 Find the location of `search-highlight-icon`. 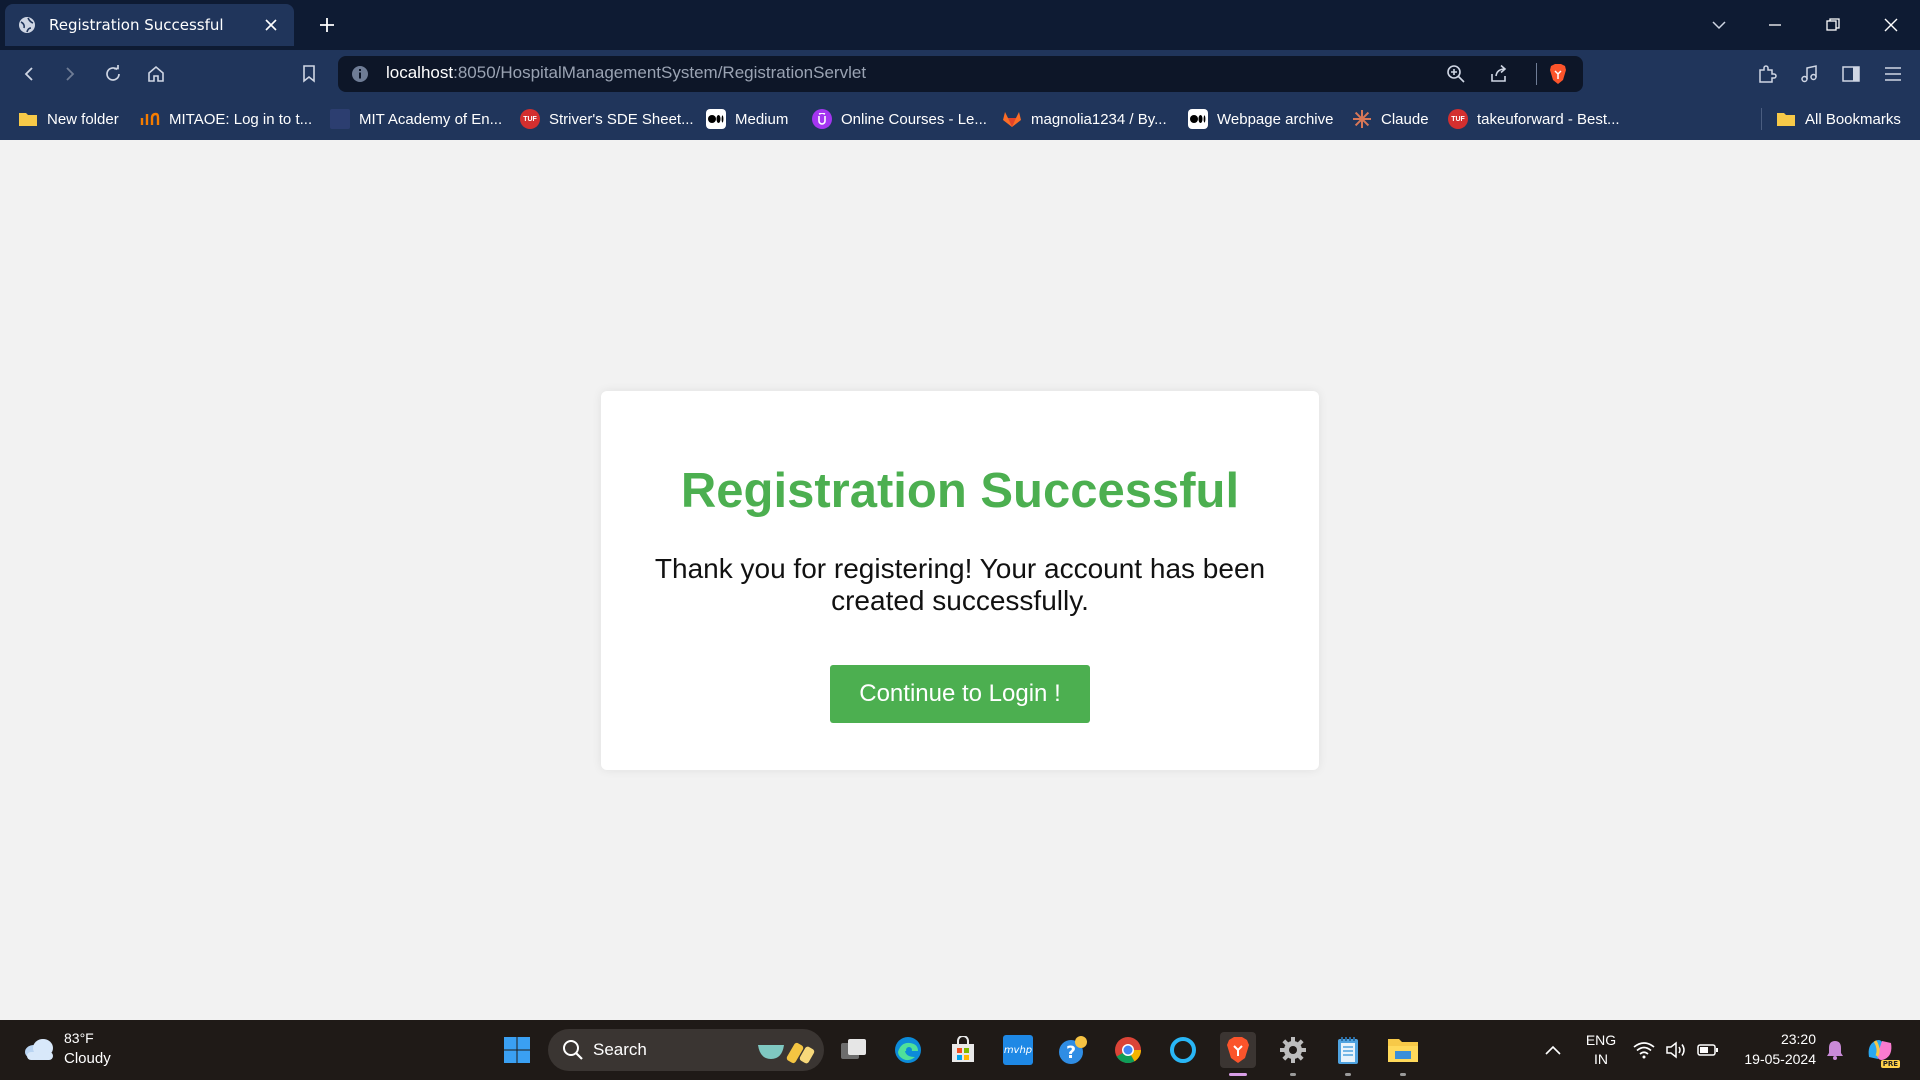

search-highlight-icon is located at coordinates (786, 1052).